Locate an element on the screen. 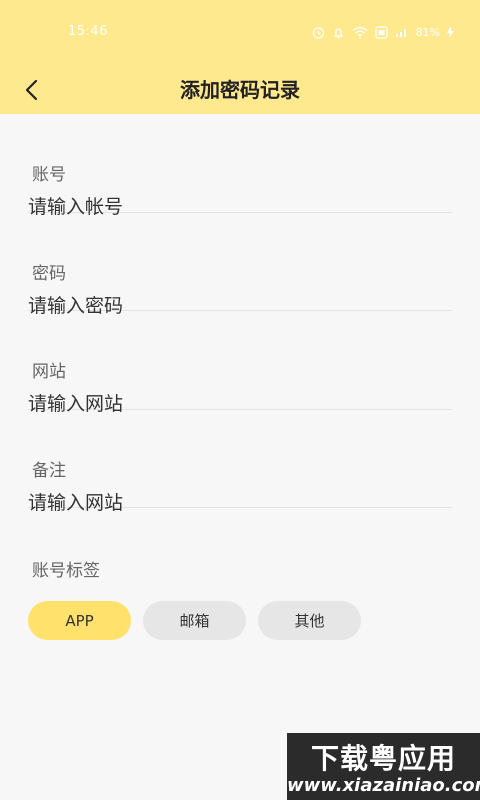  account-tags-label: 账号标签 is located at coordinates (66, 571).